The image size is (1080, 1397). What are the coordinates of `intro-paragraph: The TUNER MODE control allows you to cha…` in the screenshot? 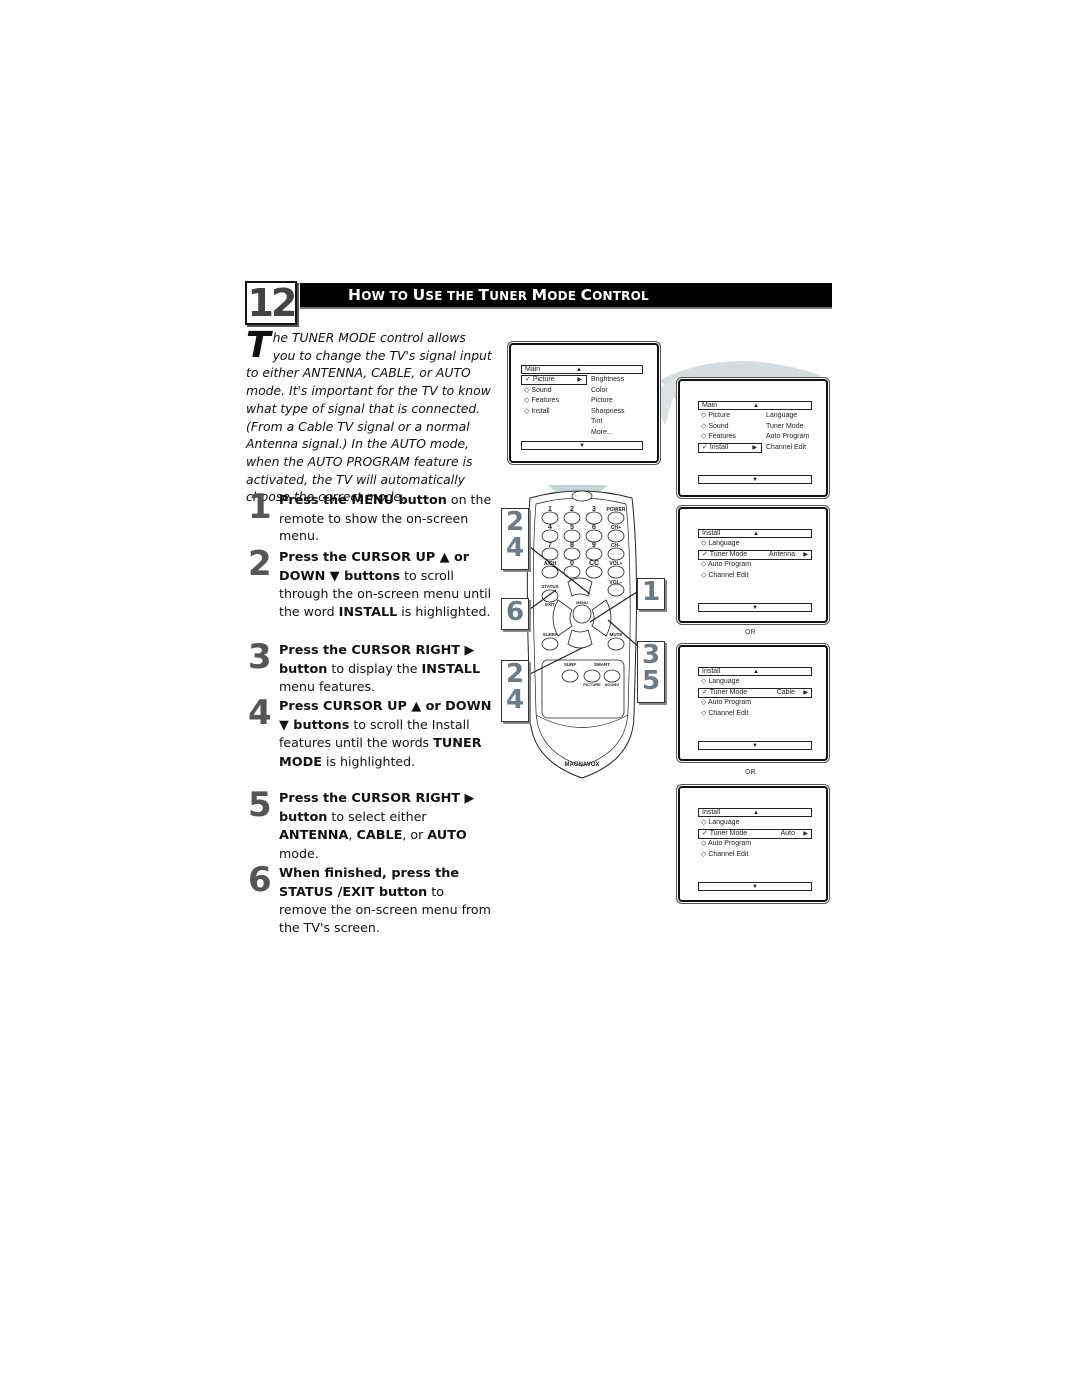 It's located at (369, 415).